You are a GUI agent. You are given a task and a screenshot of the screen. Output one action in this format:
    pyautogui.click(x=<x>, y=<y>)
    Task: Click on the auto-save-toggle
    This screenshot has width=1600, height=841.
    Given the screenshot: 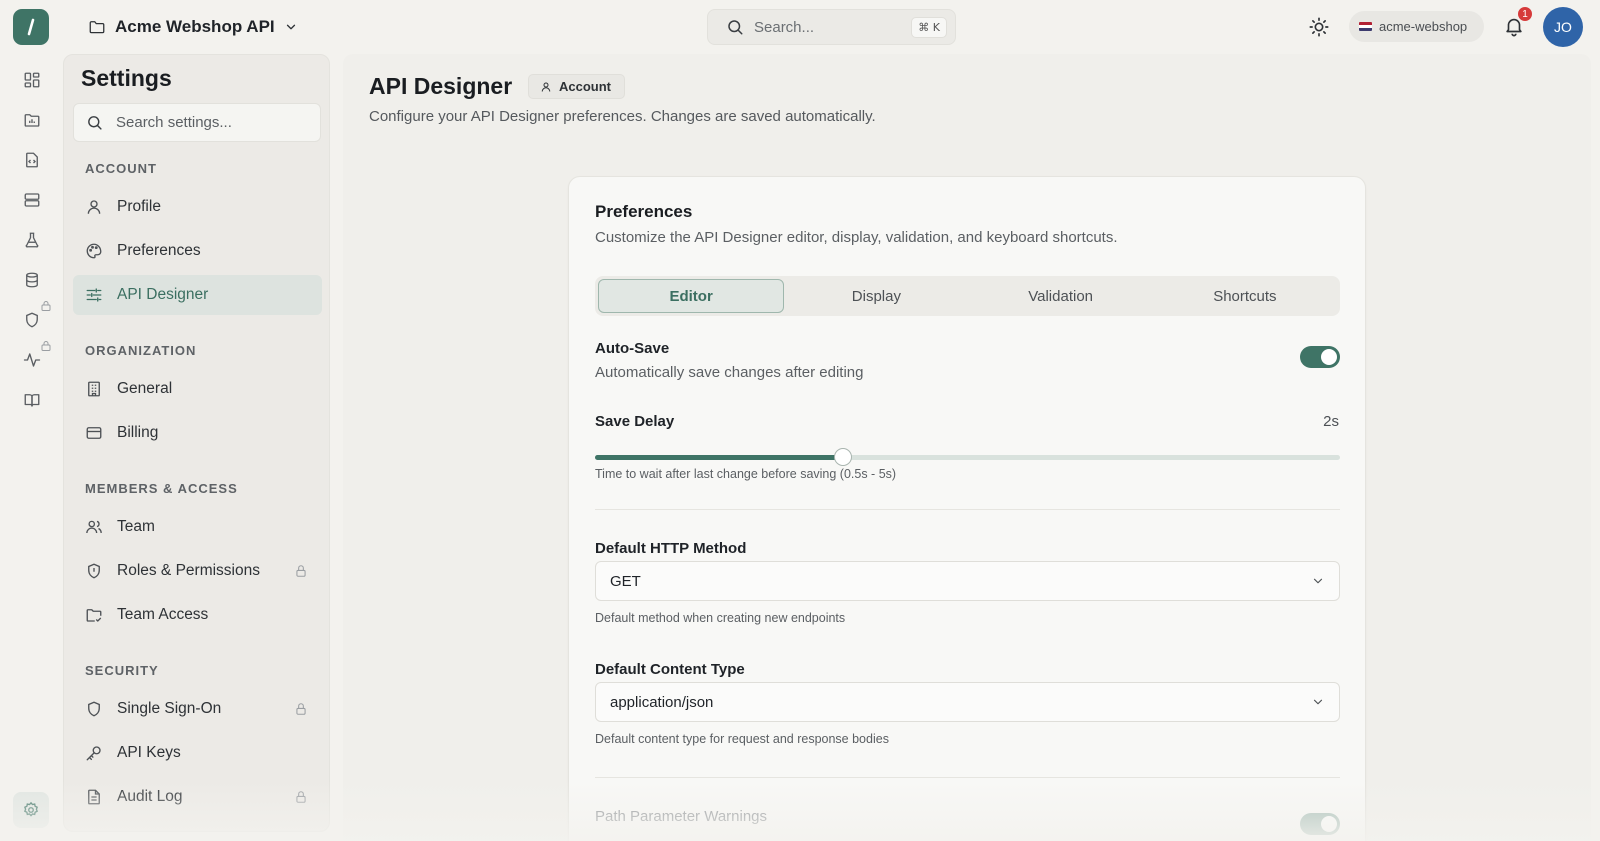 What is the action you would take?
    pyautogui.click(x=1320, y=357)
    